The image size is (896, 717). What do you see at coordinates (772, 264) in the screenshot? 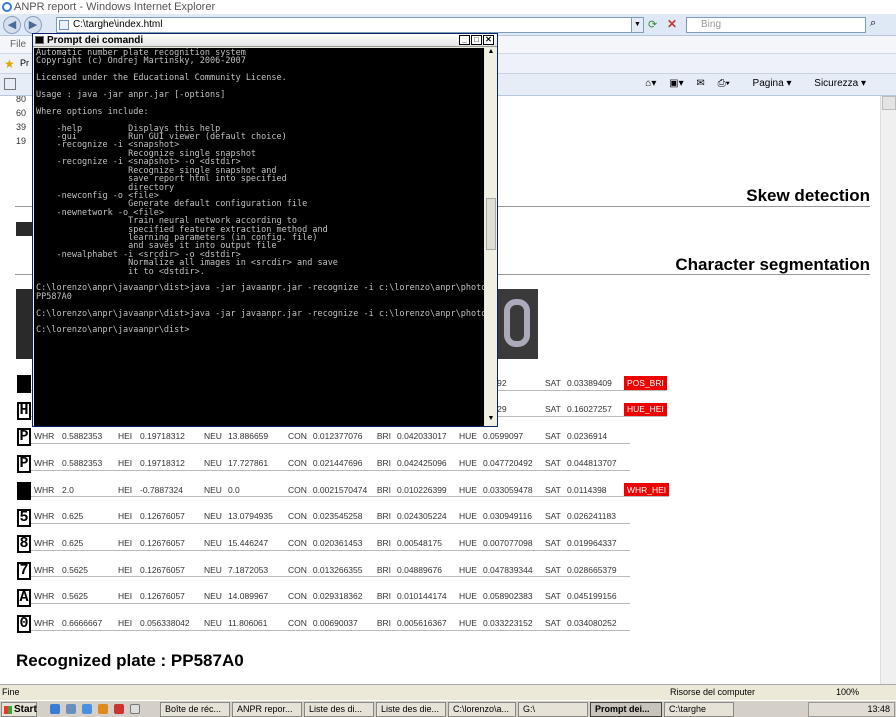
I see `segmentation-heading: Character segmentation` at bounding box center [772, 264].